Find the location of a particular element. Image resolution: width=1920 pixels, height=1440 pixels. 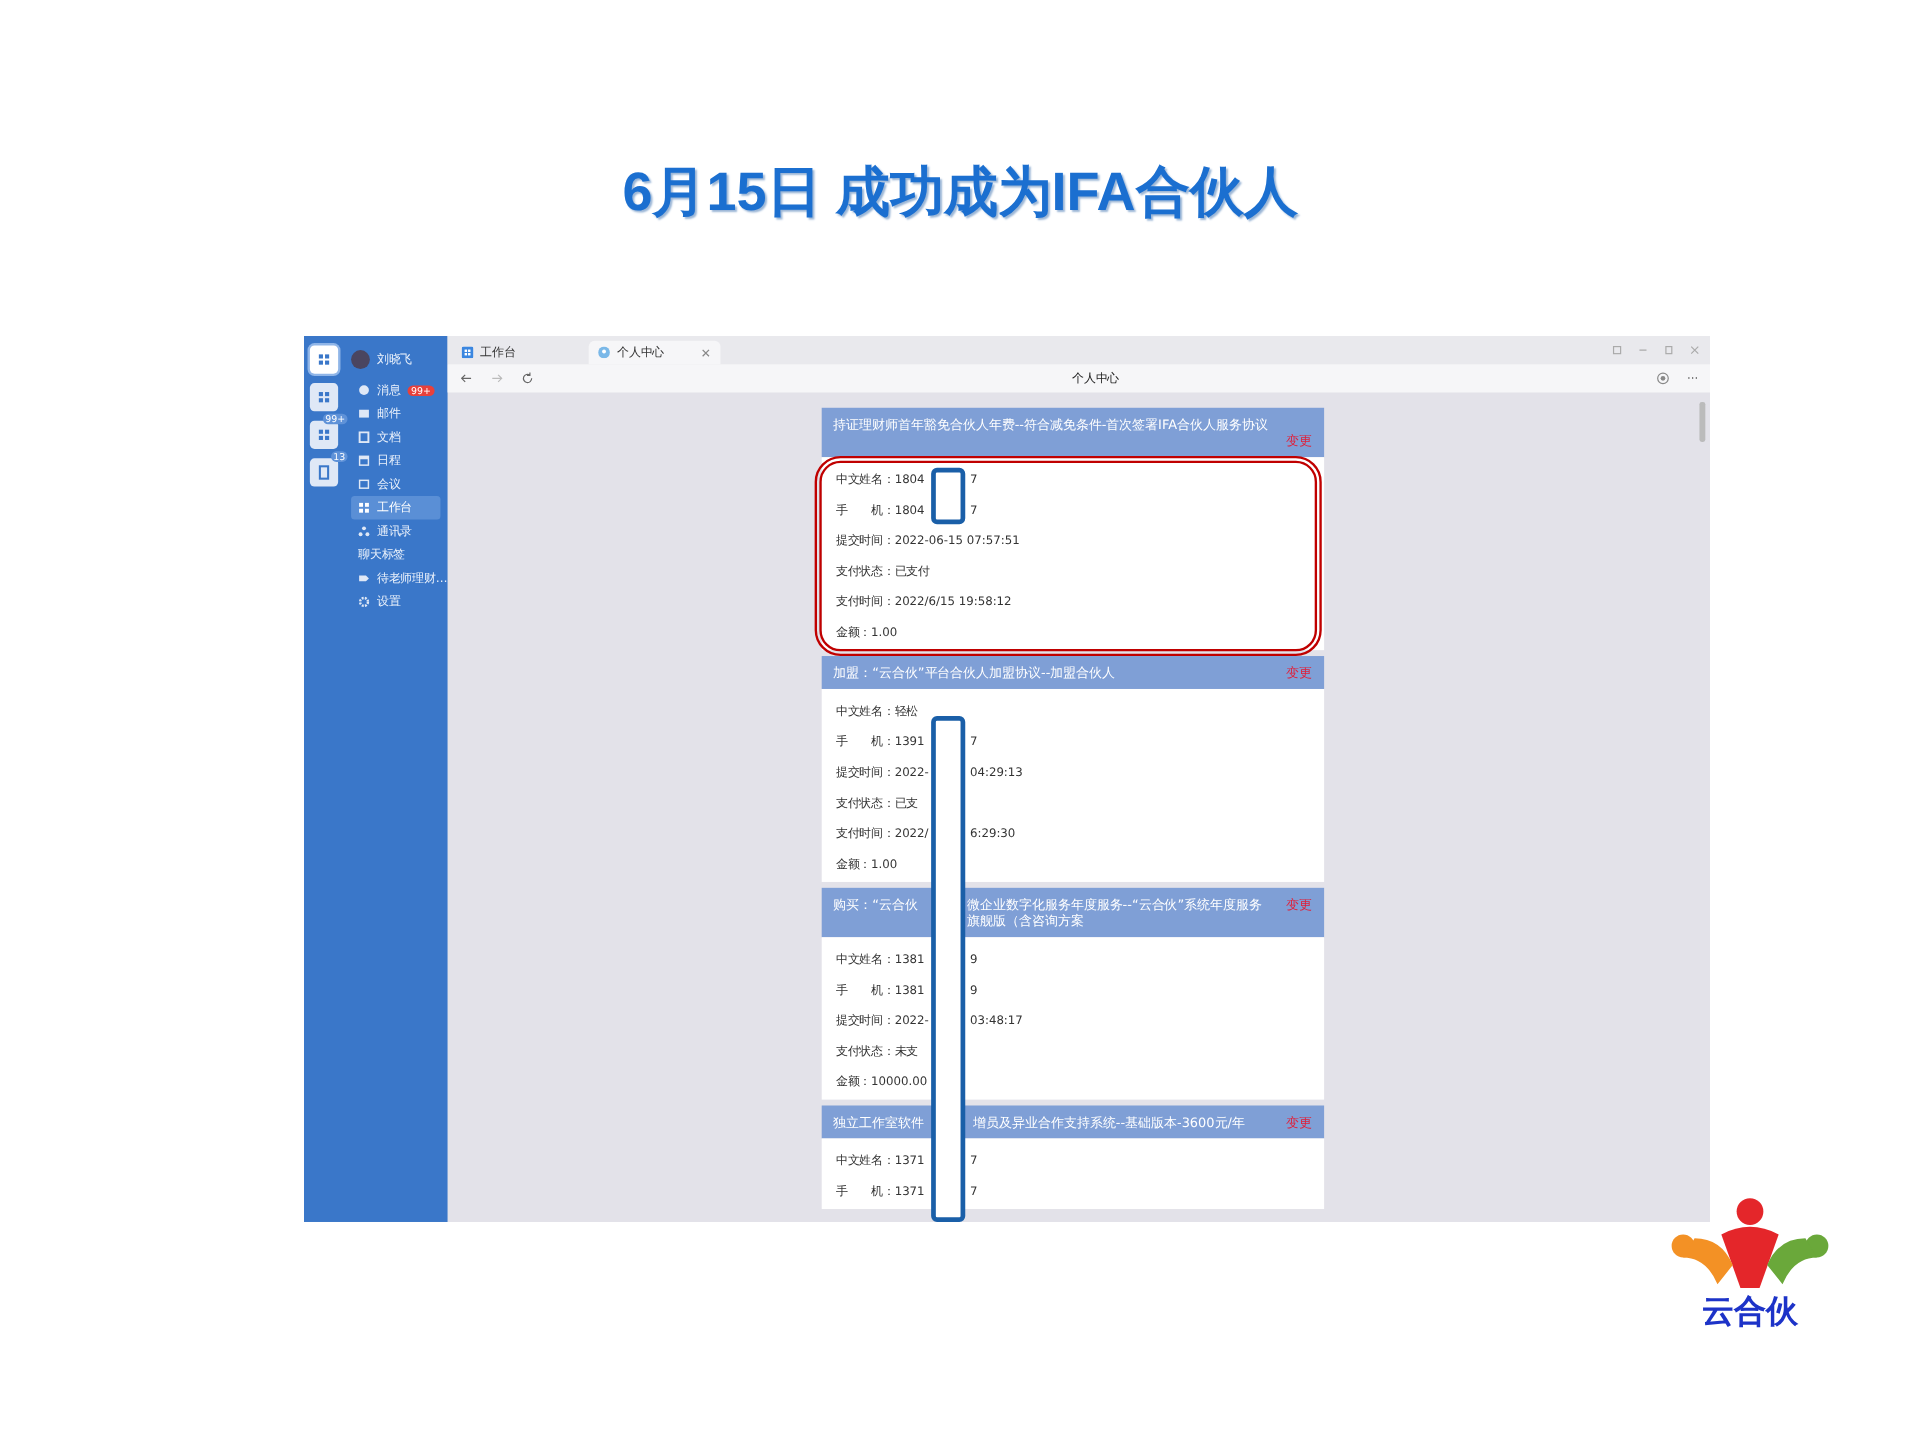

slide-title: 6月15日 成功成为IFA合伙人 is located at coordinates (960, 193).